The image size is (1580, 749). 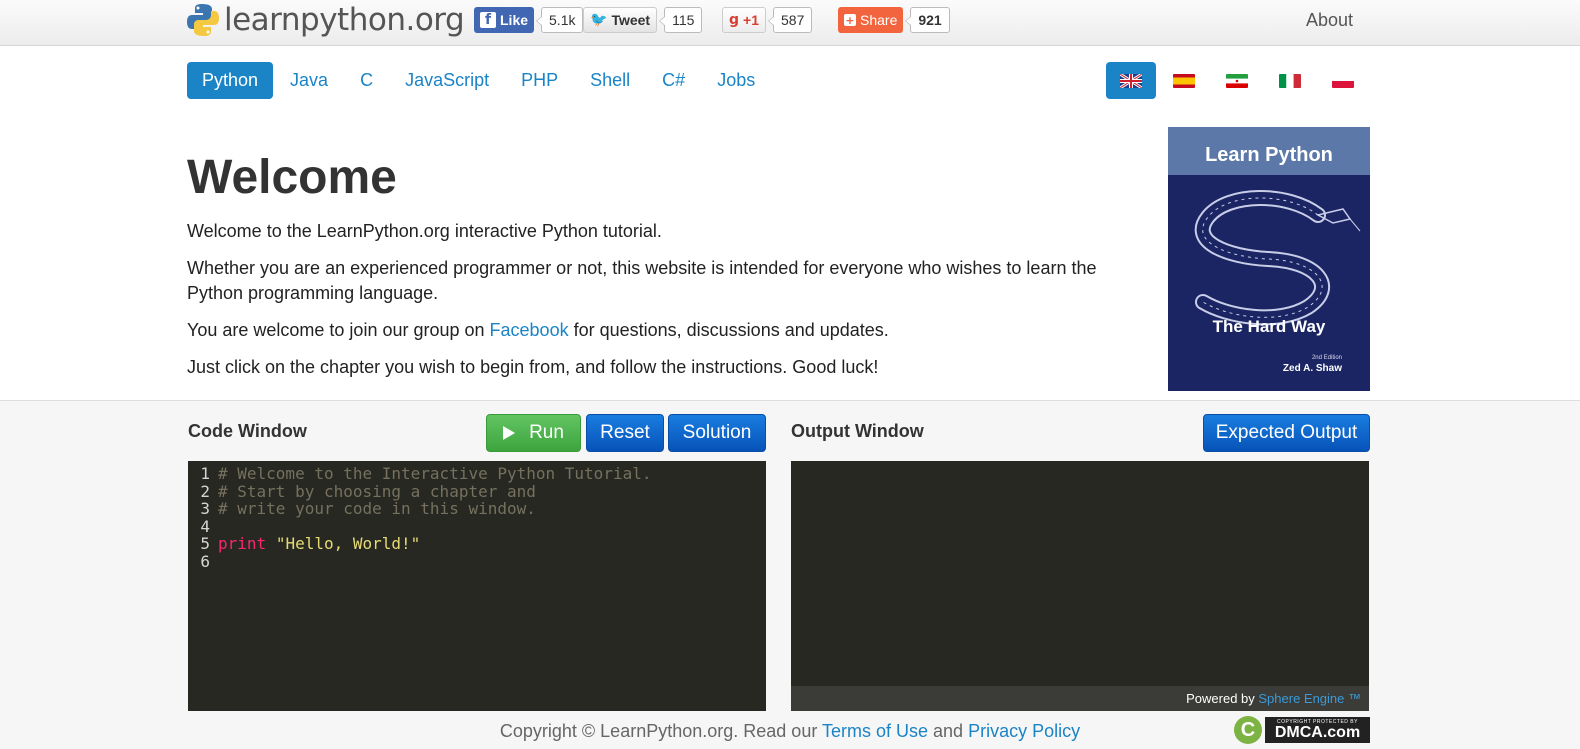 What do you see at coordinates (1312, 368) in the screenshot?
I see `book-author: Zed A. Shaw` at bounding box center [1312, 368].